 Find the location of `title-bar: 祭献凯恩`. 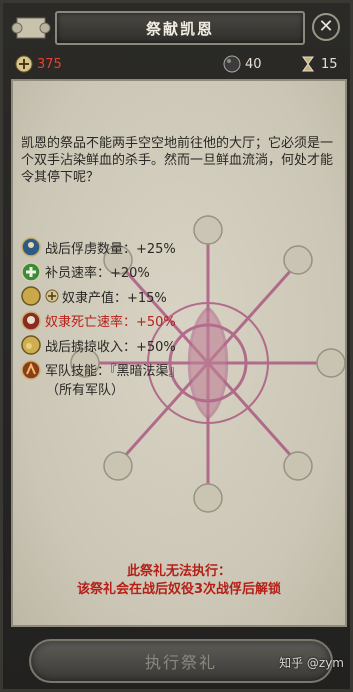

title-bar: 祭献凯恩 is located at coordinates (180, 28).